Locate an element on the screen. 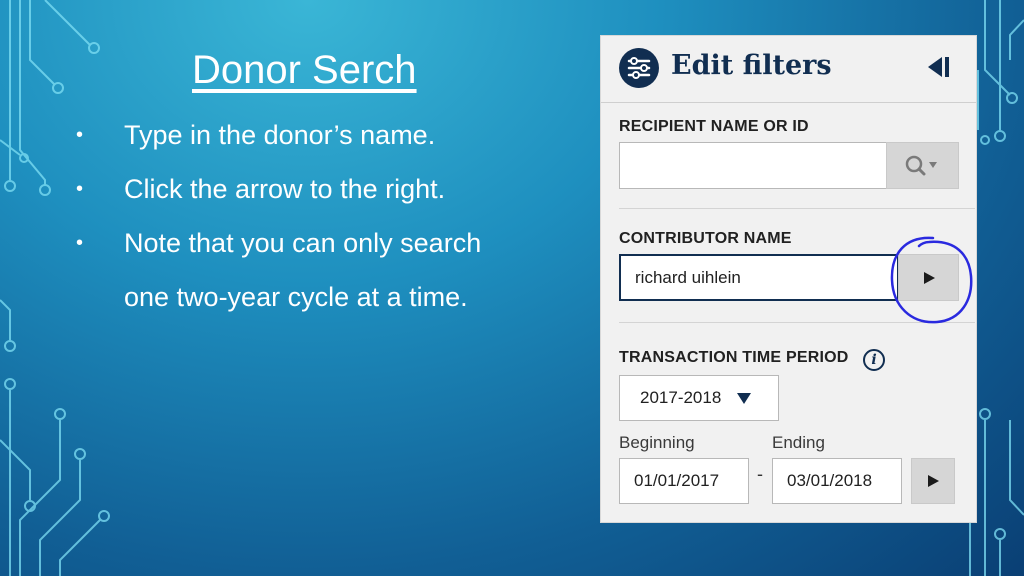 The height and width of the screenshot is (576, 1024). contributor-label: CONTRIBUTOR NAME is located at coordinates (705, 238).